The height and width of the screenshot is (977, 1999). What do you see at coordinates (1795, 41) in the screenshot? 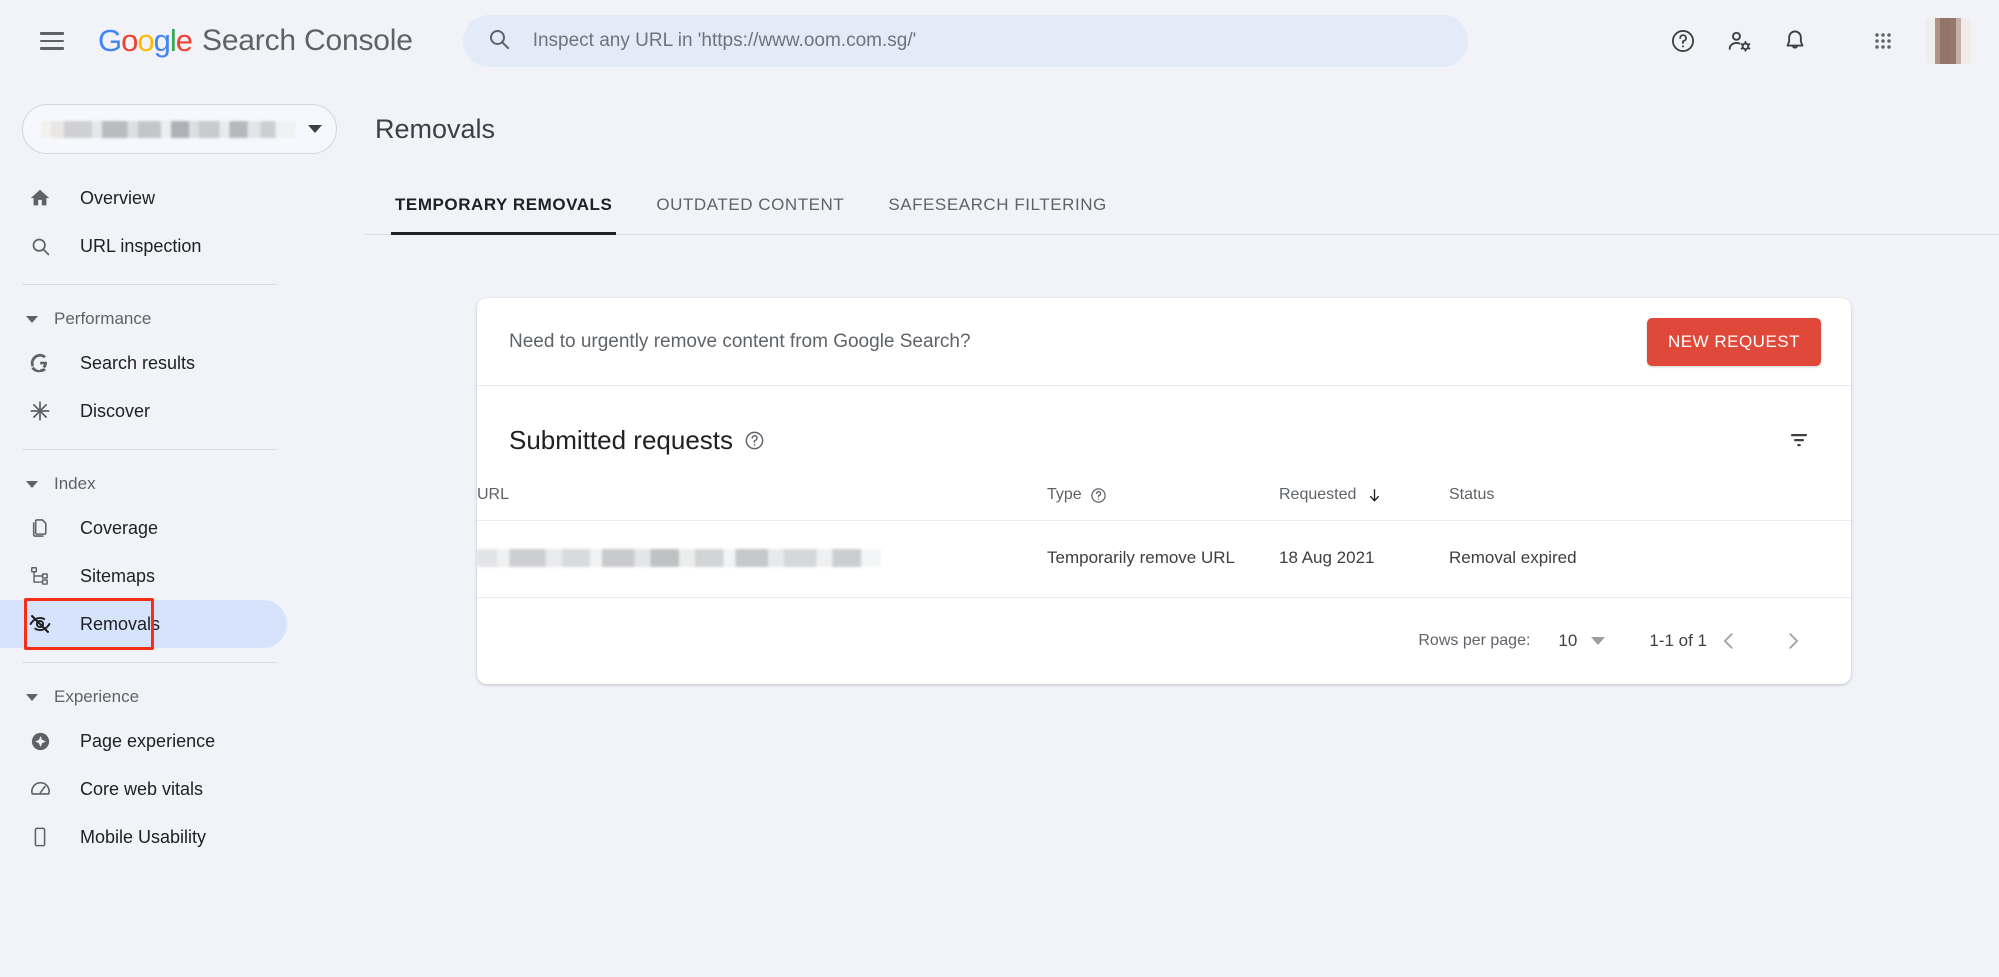
I see `bell-icon` at bounding box center [1795, 41].